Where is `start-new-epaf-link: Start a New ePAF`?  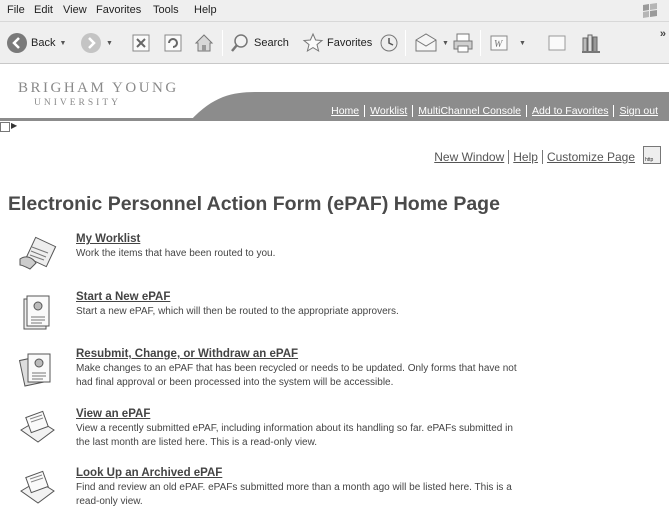
start-new-epaf-link: Start a New ePAF is located at coordinates (123, 297).